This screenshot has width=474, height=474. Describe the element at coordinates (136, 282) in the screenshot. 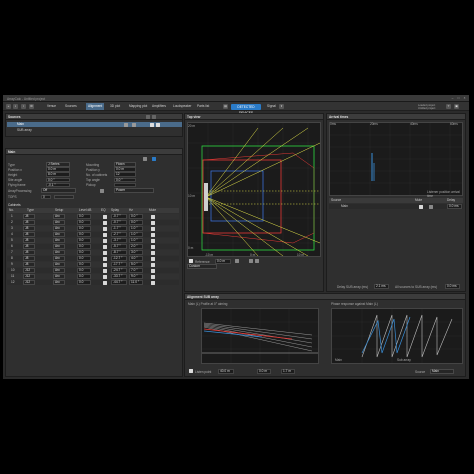

I see `cabinet-angle-field: 11.0 °` at that location.